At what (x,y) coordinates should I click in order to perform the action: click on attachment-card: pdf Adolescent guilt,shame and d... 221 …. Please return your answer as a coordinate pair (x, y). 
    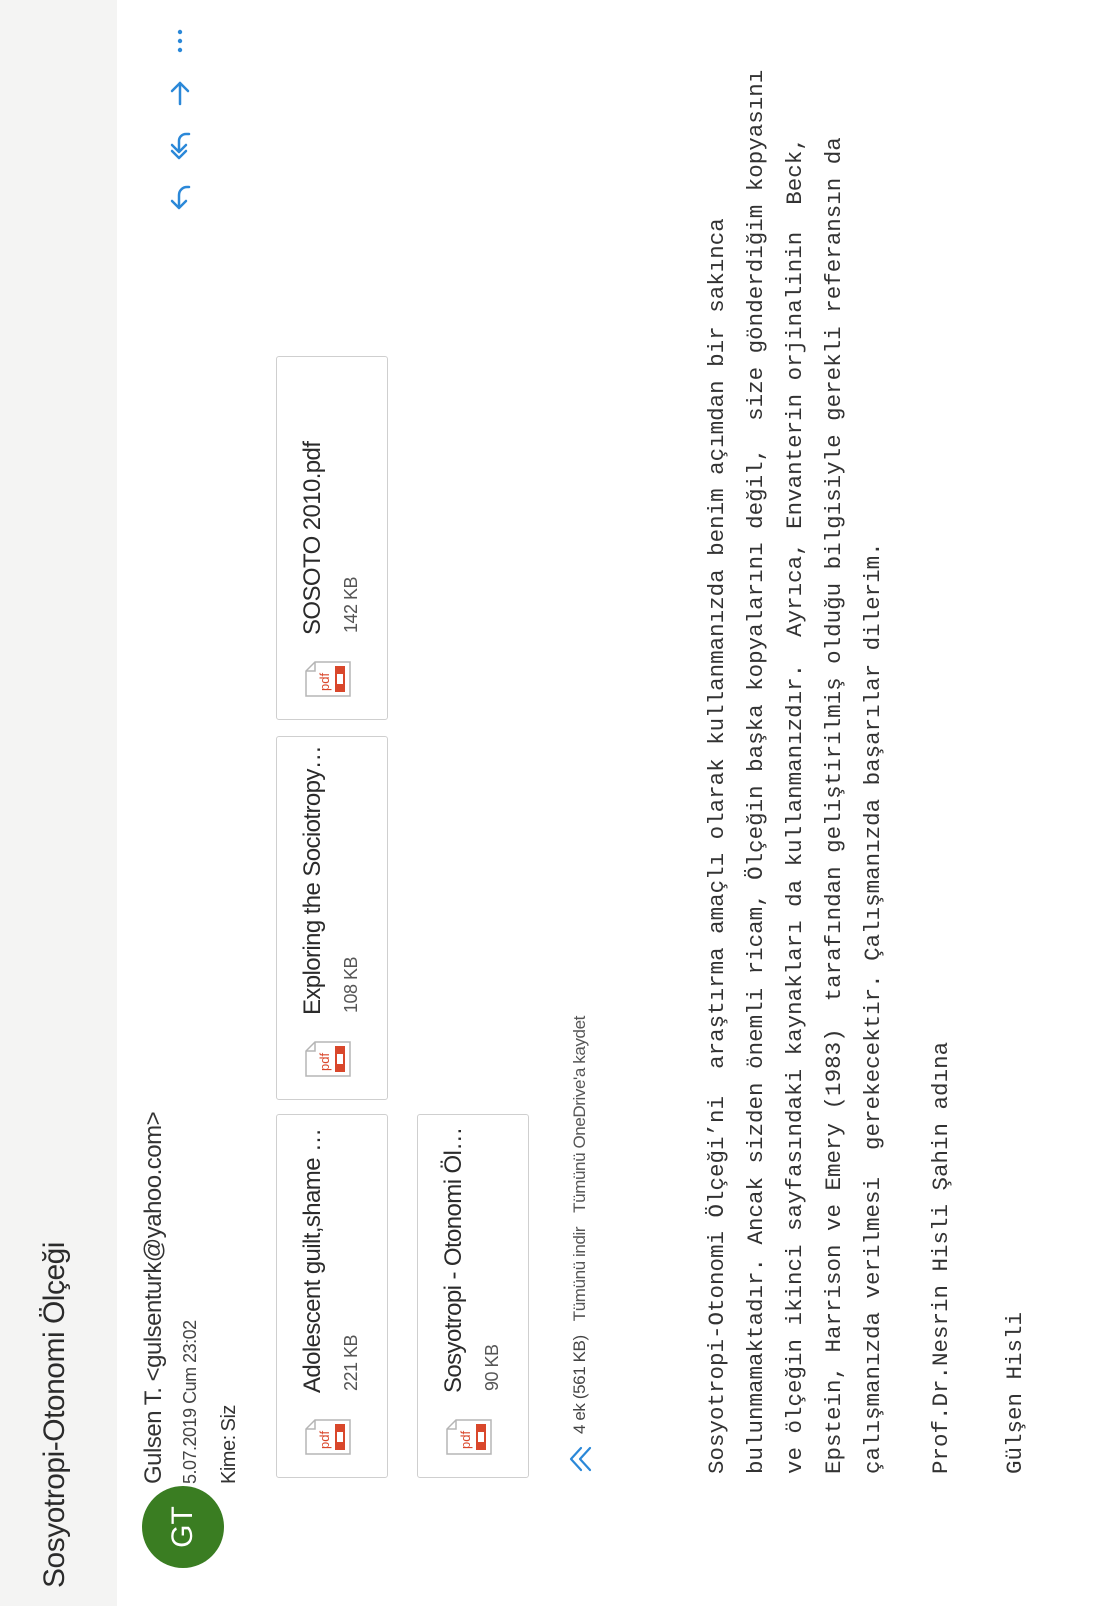
    Looking at the image, I should click on (332, 1296).